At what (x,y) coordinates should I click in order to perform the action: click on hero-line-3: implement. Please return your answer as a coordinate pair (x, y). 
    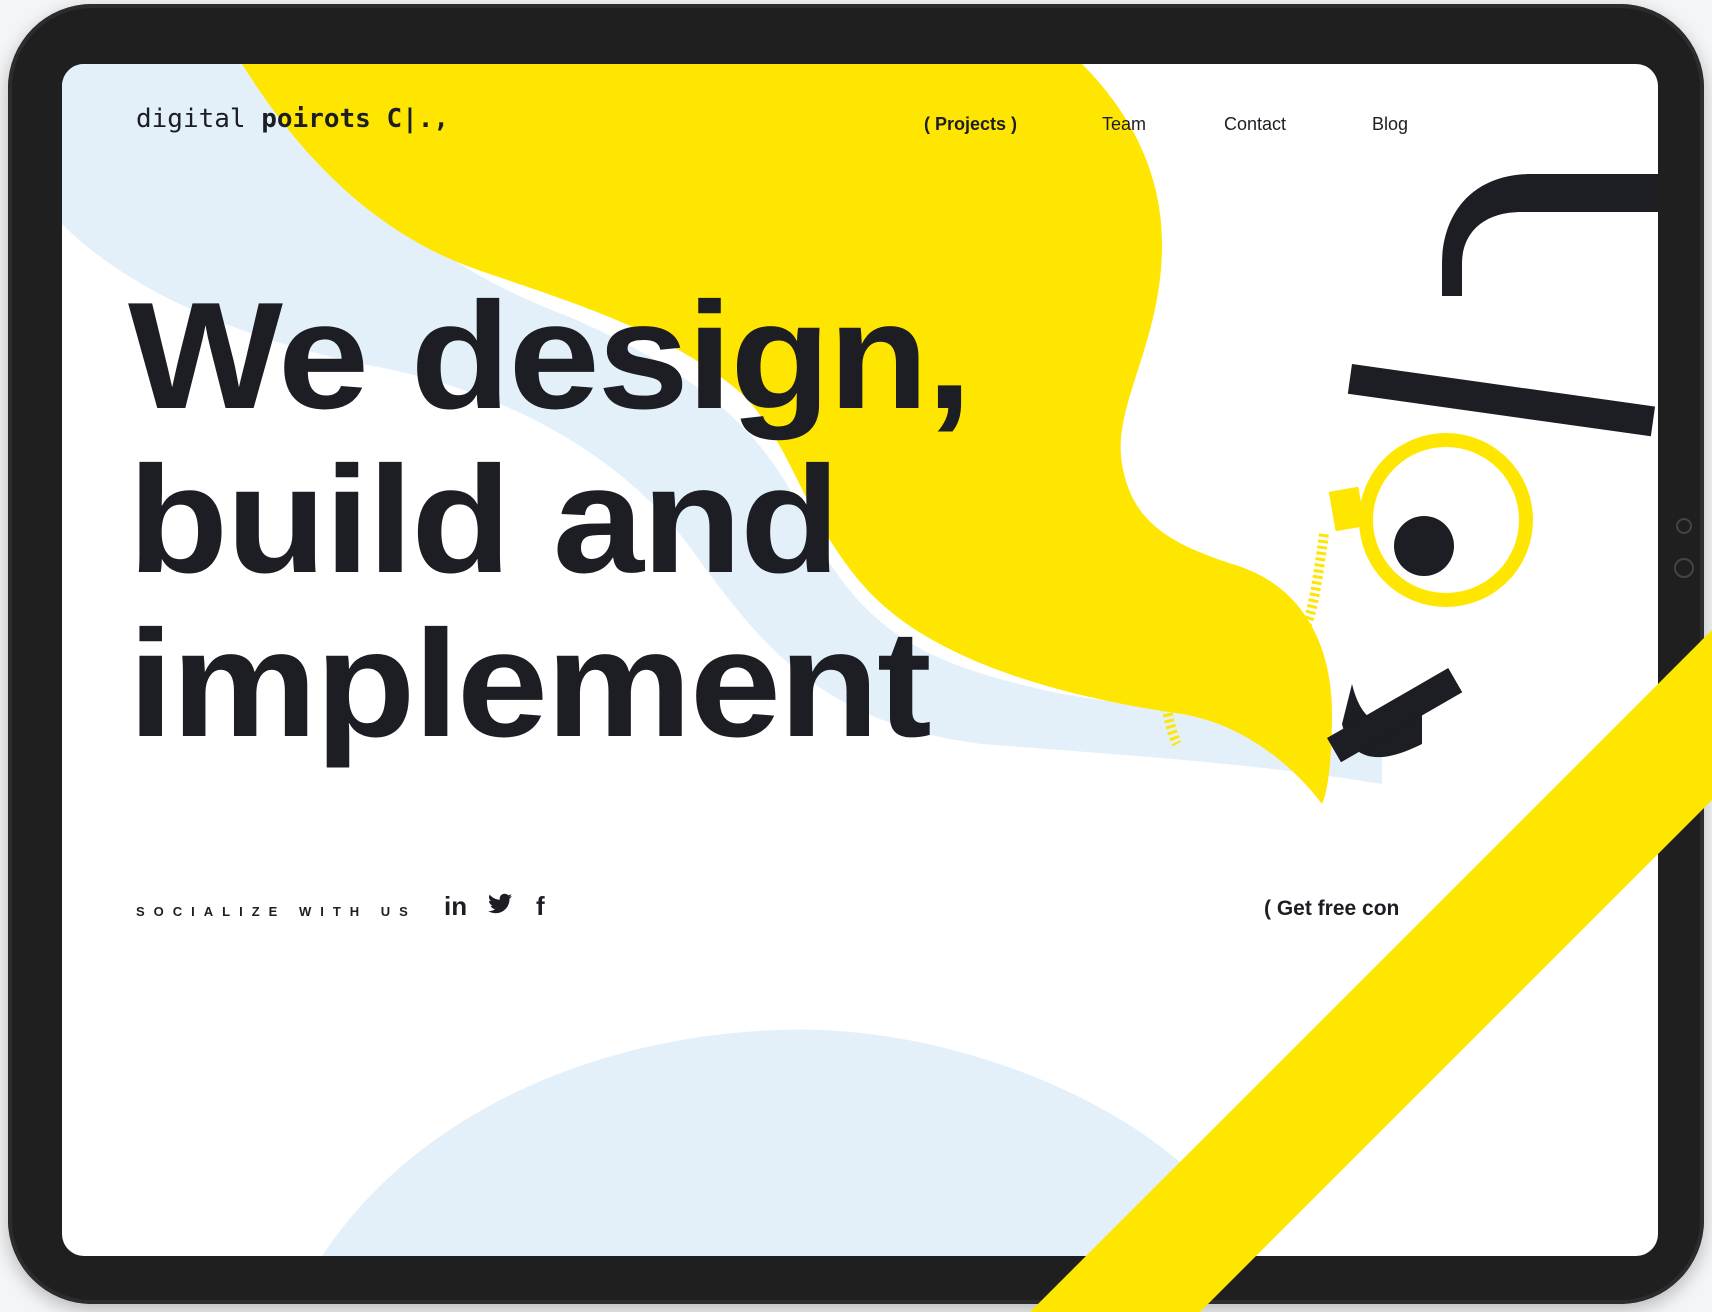
    Looking at the image, I should click on (530, 684).